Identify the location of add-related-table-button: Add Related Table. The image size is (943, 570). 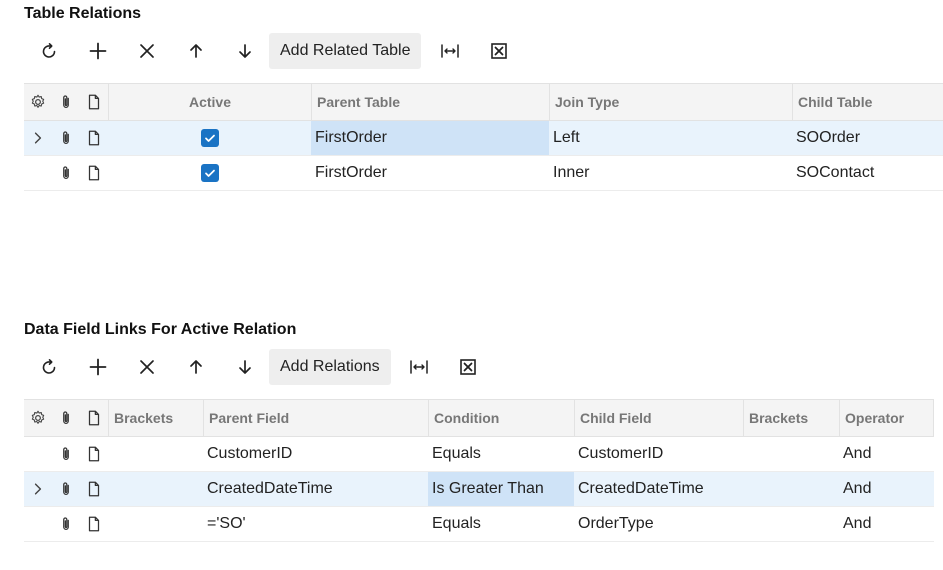
(345, 51).